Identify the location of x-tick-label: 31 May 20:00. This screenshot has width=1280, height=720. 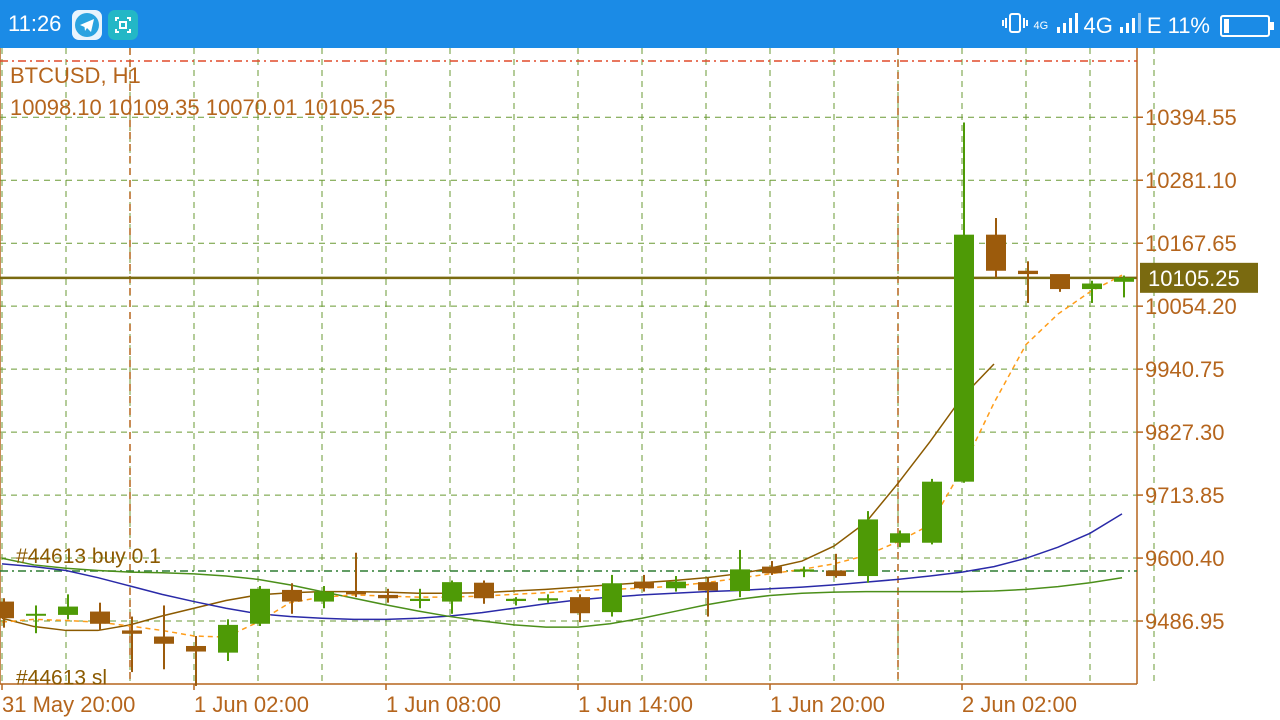
(68, 704).